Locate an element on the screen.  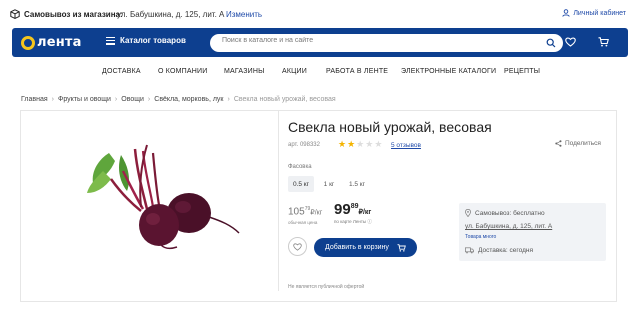
change-store-link: Изменить is located at coordinates (244, 14).